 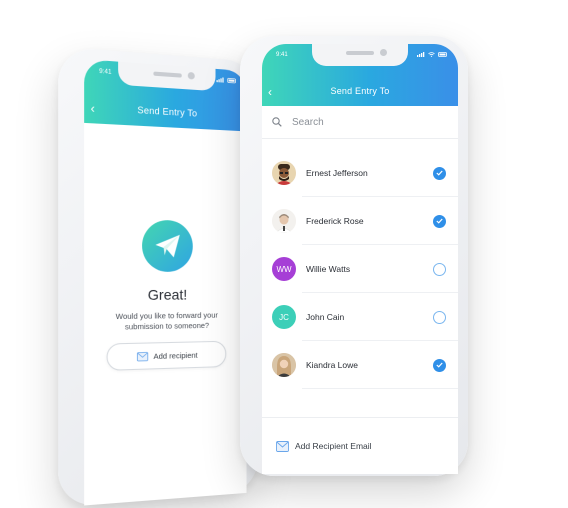 I want to click on search-icon, so click(x=277, y=122).